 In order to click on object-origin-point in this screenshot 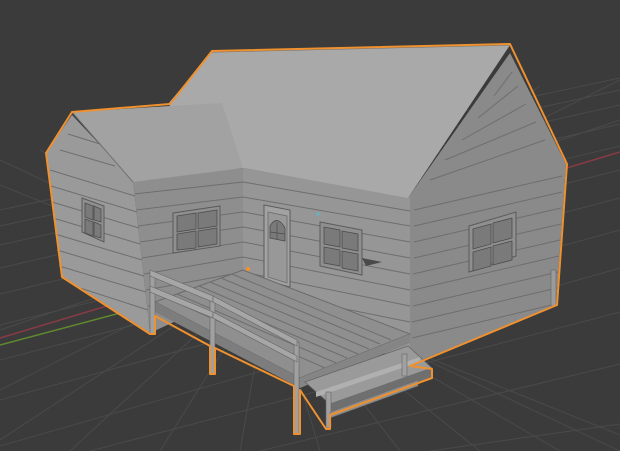, I will do `click(248, 269)`.